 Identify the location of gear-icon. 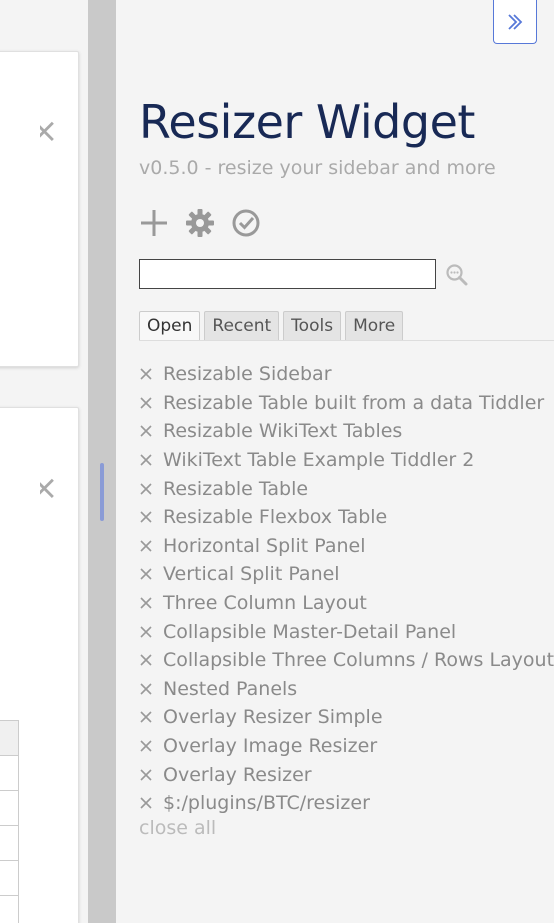
(200, 223).